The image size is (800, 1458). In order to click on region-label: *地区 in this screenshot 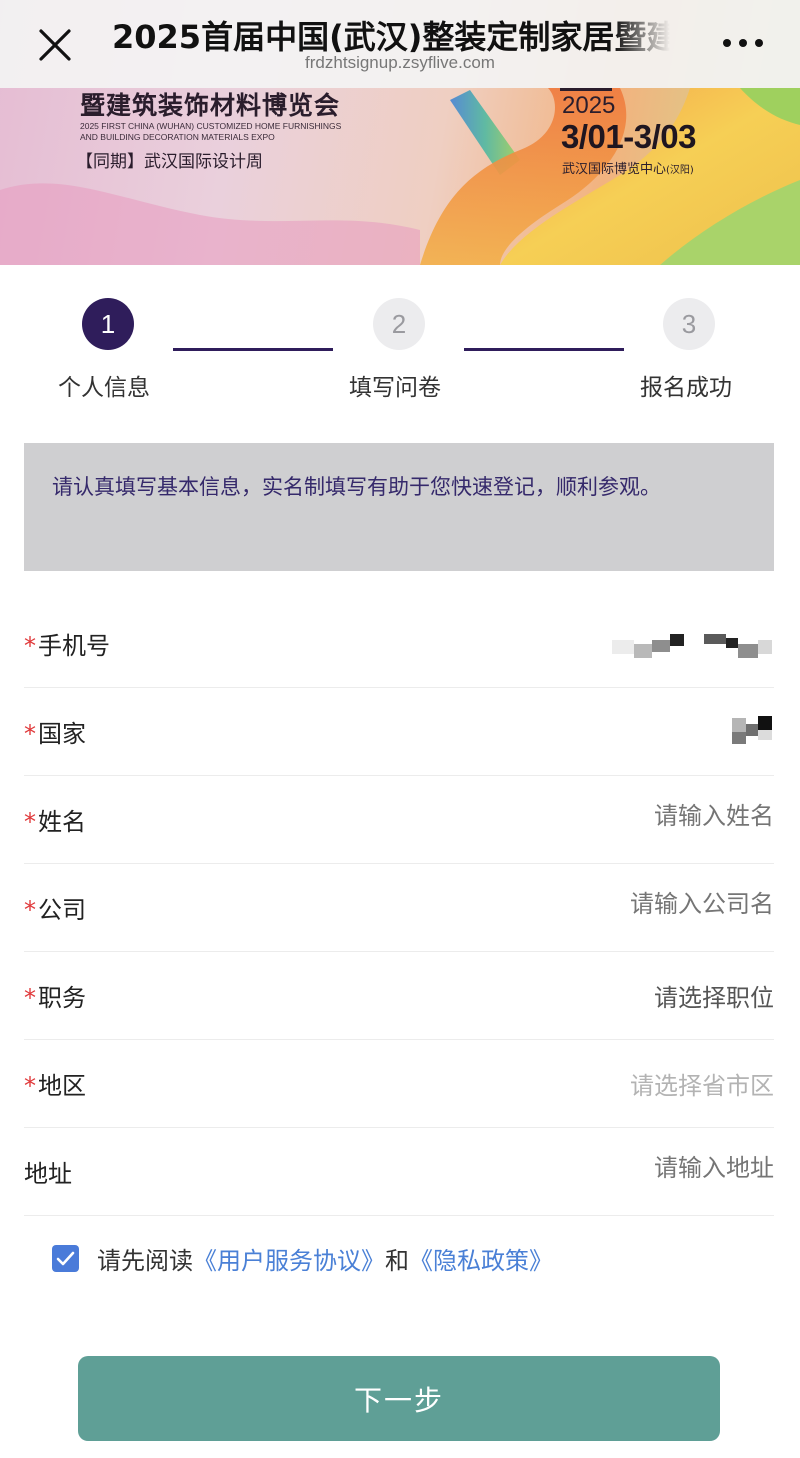, I will do `click(55, 1083)`.